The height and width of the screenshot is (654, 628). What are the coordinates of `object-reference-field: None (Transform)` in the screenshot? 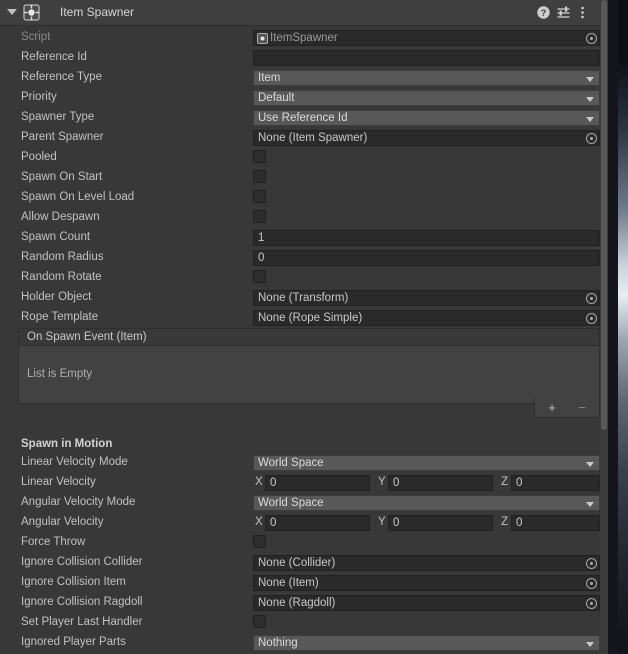 It's located at (426, 298).